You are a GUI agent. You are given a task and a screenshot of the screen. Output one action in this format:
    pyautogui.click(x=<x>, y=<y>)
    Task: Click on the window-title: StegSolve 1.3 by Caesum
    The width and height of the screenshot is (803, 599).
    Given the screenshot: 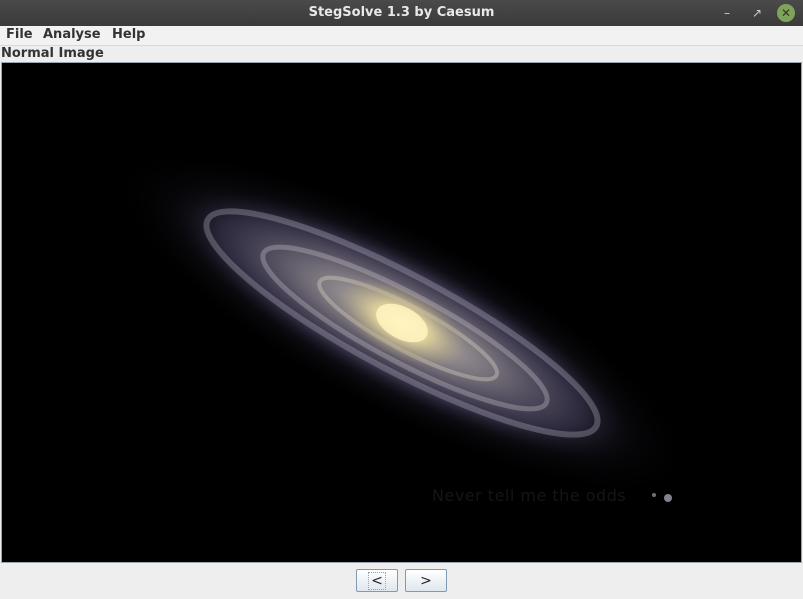 What is the action you would take?
    pyautogui.click(x=401, y=12)
    